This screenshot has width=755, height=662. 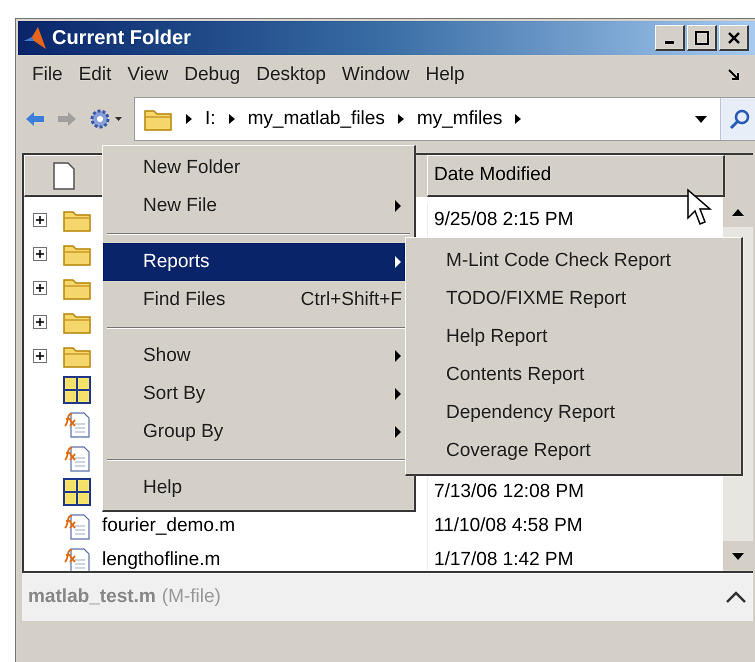 What do you see at coordinates (161, 559) in the screenshot?
I see `file-name: lengthofline.m` at bounding box center [161, 559].